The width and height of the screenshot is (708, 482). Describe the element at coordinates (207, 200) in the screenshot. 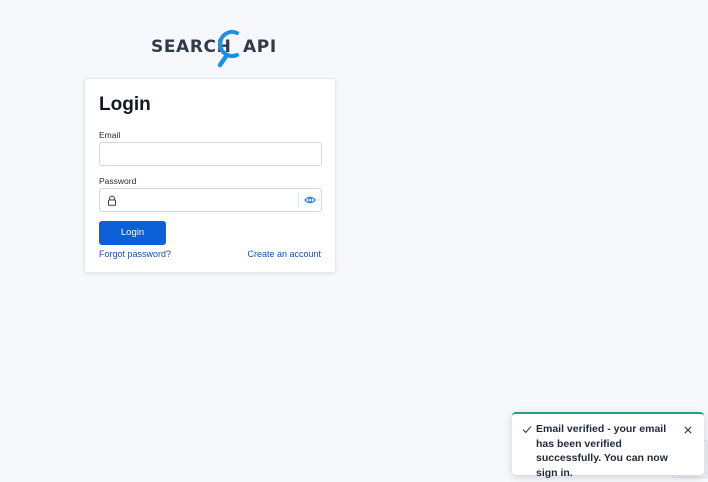

I see `password-field` at that location.